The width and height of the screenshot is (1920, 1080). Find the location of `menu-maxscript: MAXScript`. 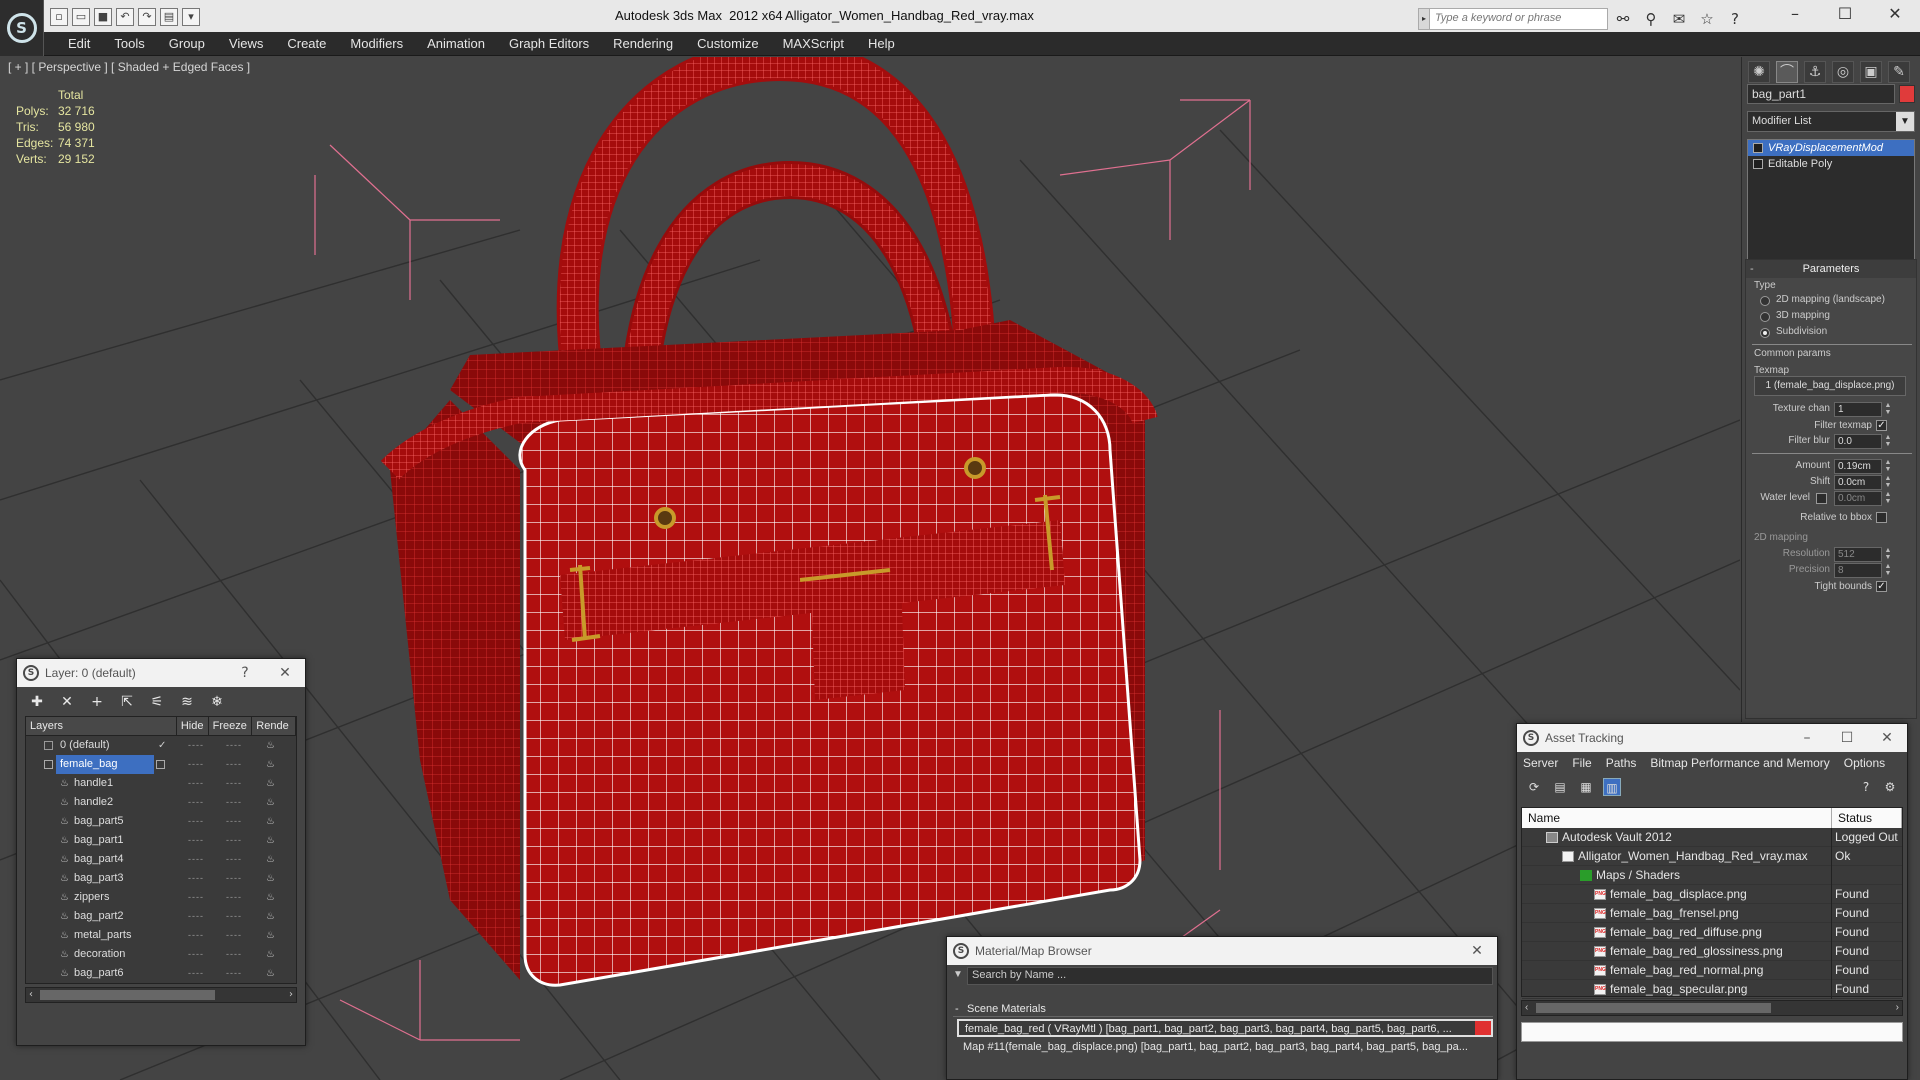

menu-maxscript: MAXScript is located at coordinates (813, 44).